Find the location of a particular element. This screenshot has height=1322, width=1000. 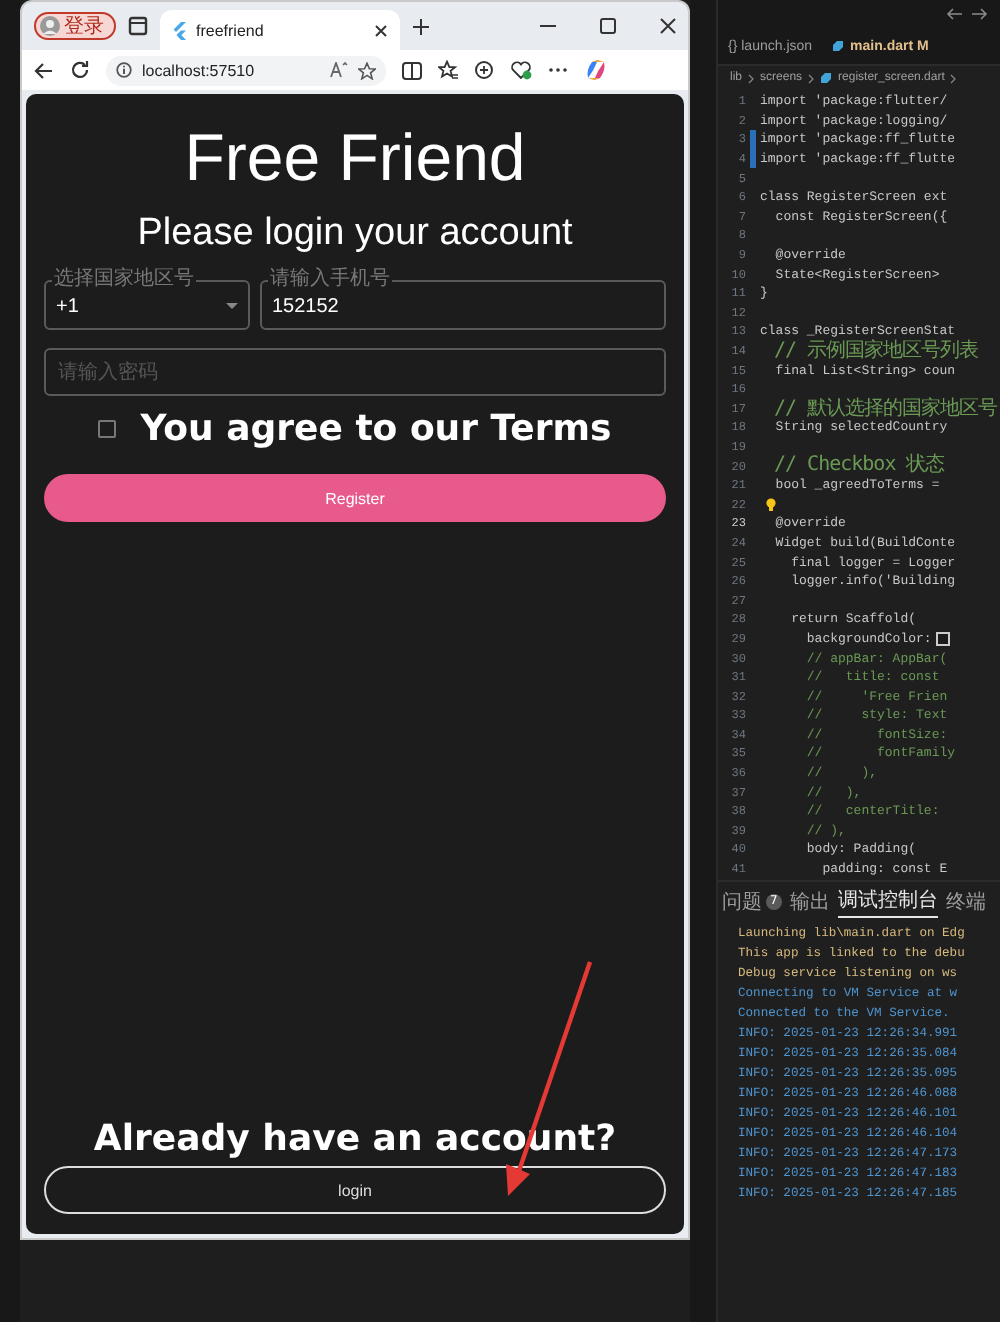

color-swatch is located at coordinates (942, 638).